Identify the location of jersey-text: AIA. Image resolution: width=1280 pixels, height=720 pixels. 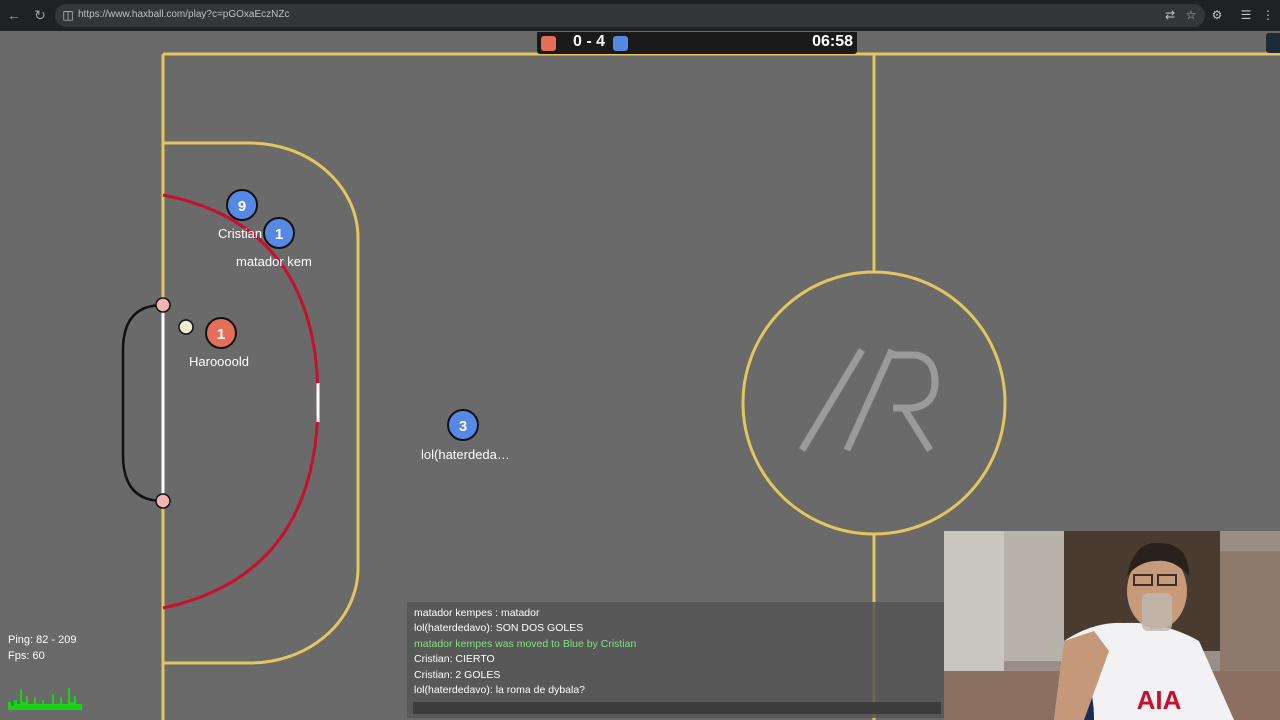
(1159, 700).